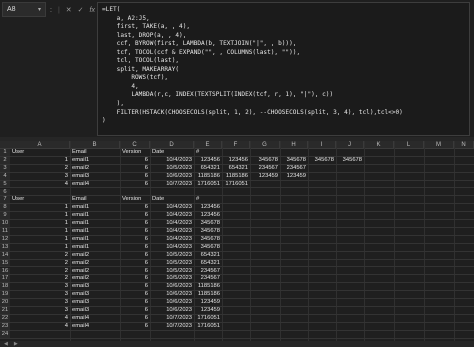 The width and height of the screenshot is (474, 347). Describe the element at coordinates (40, 223) in the screenshot. I see `cell-a10: 1` at that location.